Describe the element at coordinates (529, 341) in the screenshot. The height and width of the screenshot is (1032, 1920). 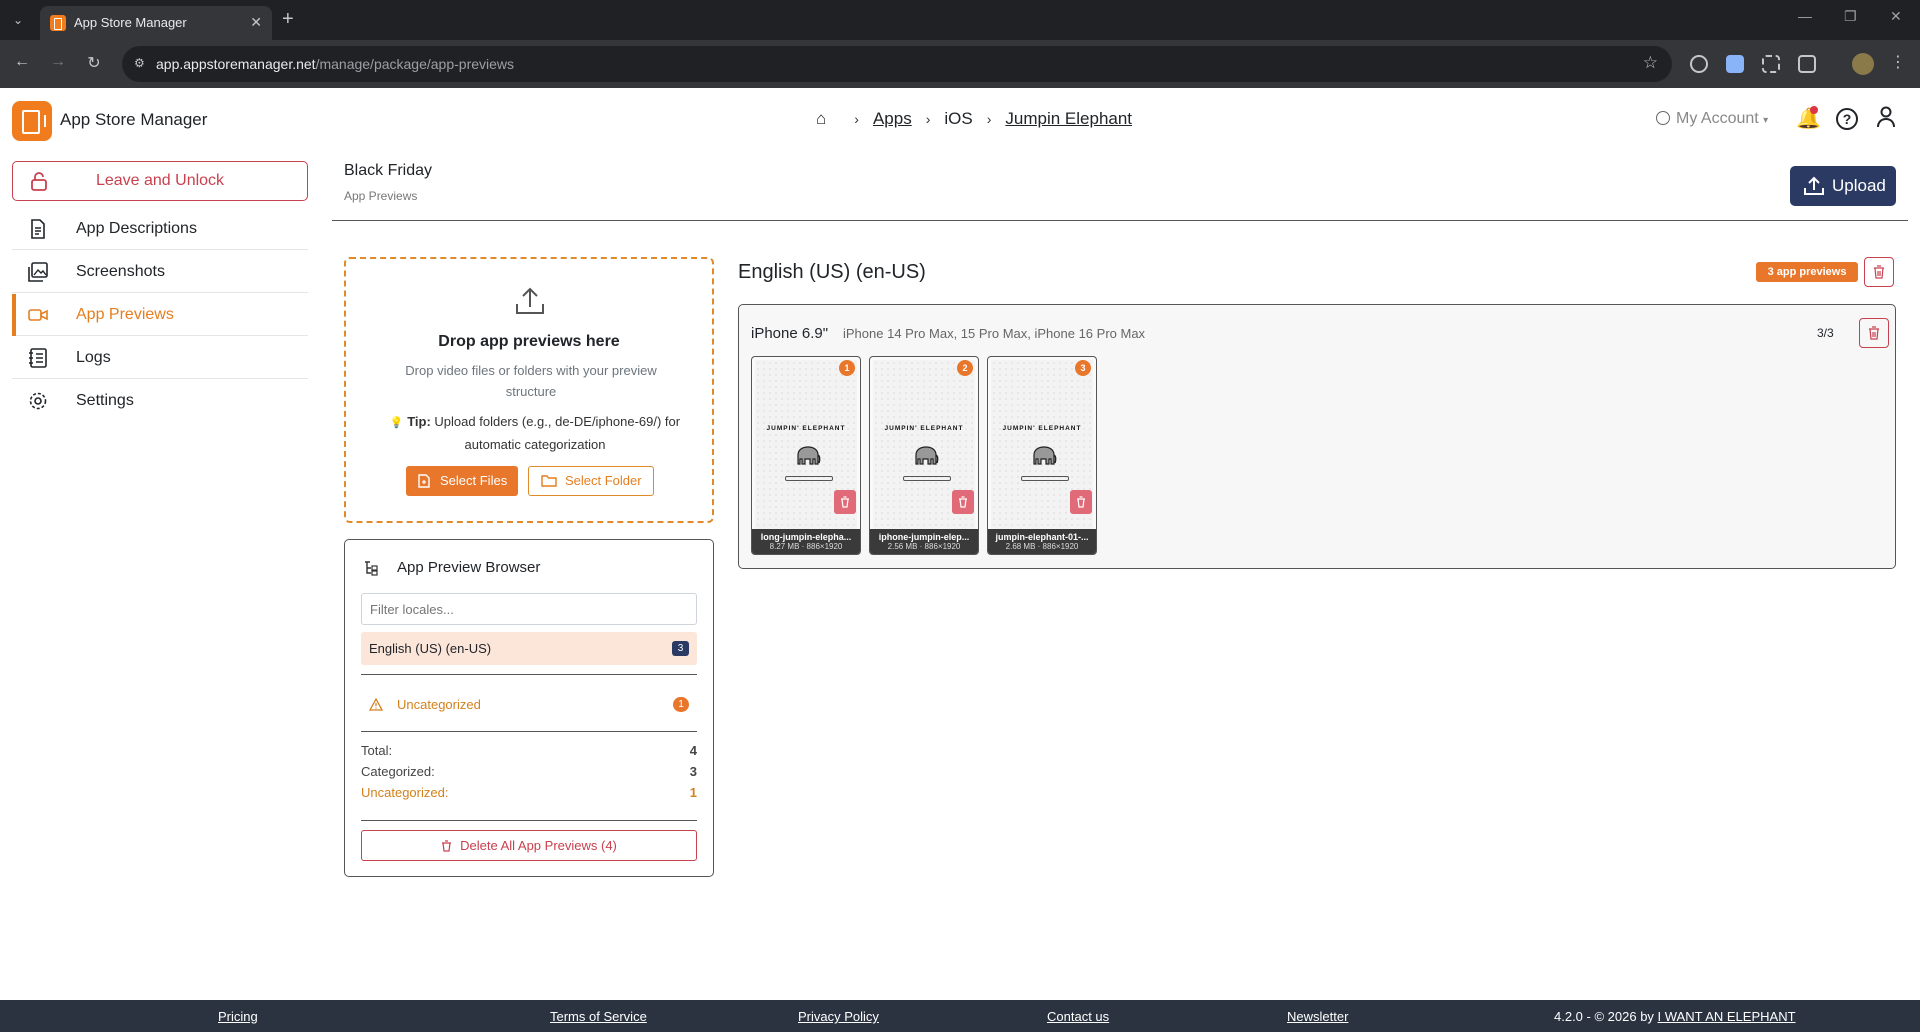
I see `drop-zone-title: Drop app previews here` at that location.